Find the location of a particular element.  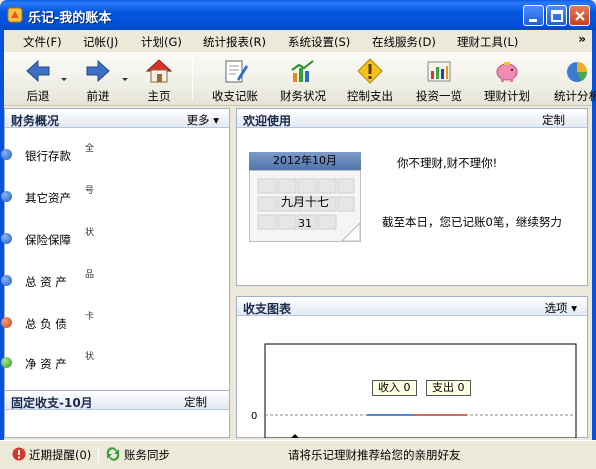

invest-overview-button: 投资一览 is located at coordinates (439, 79).